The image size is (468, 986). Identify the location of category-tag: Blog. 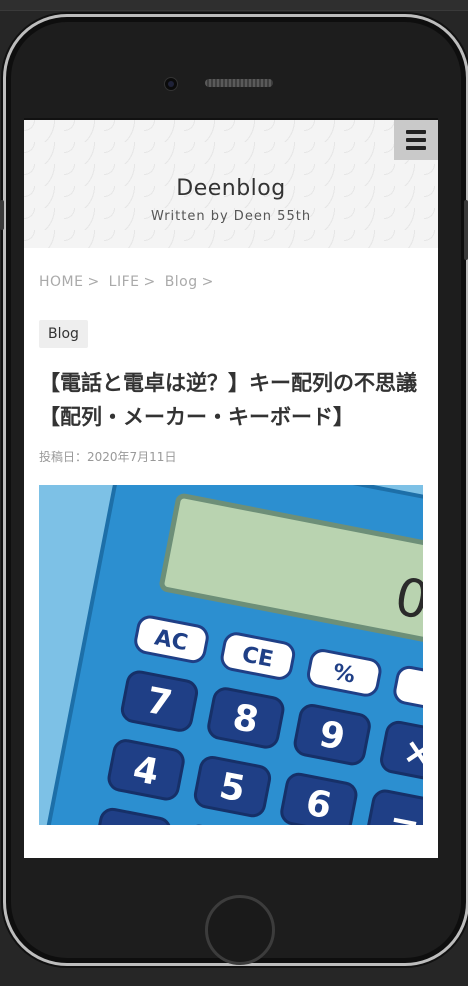
(63, 334).